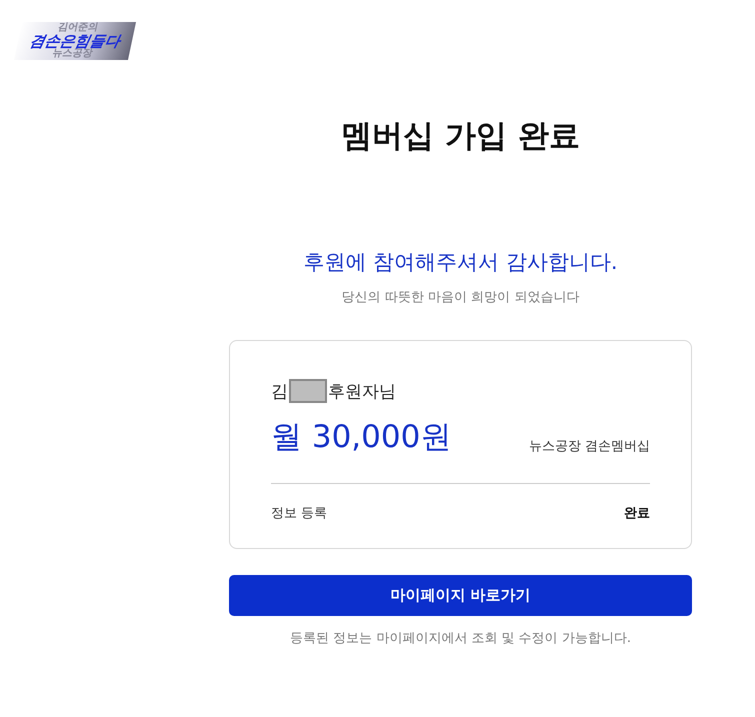  Describe the element at coordinates (460, 136) in the screenshot. I see `page-title: 멤버십 가입 완료` at that location.